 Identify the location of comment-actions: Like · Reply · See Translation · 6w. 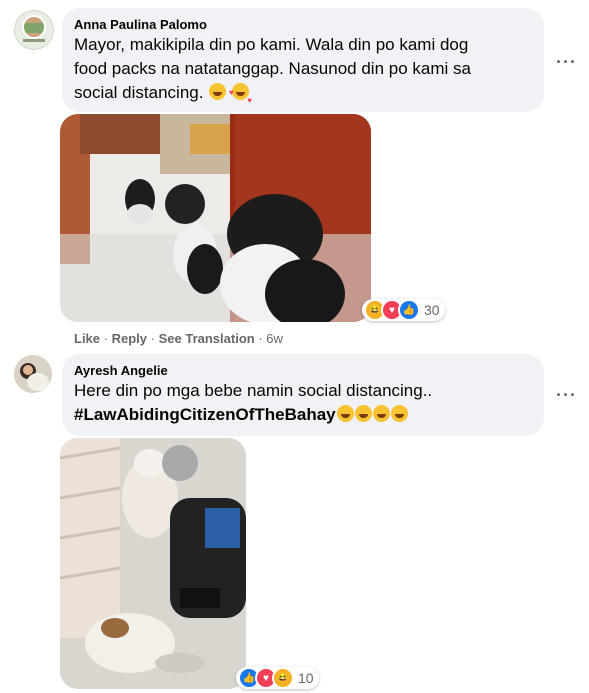
(178, 338).